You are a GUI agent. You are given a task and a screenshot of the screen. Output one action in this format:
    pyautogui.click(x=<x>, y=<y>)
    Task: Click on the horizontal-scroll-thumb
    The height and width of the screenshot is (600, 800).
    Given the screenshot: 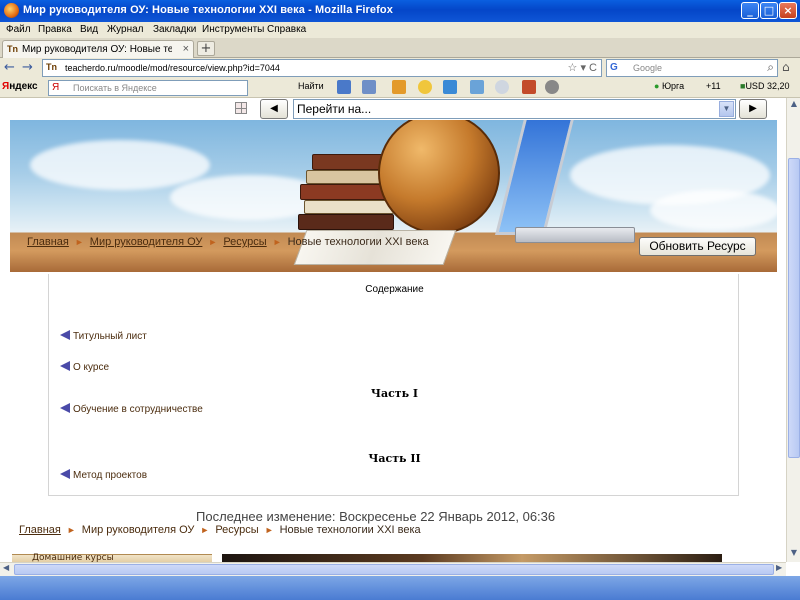 What is the action you would take?
    pyautogui.click(x=394, y=569)
    